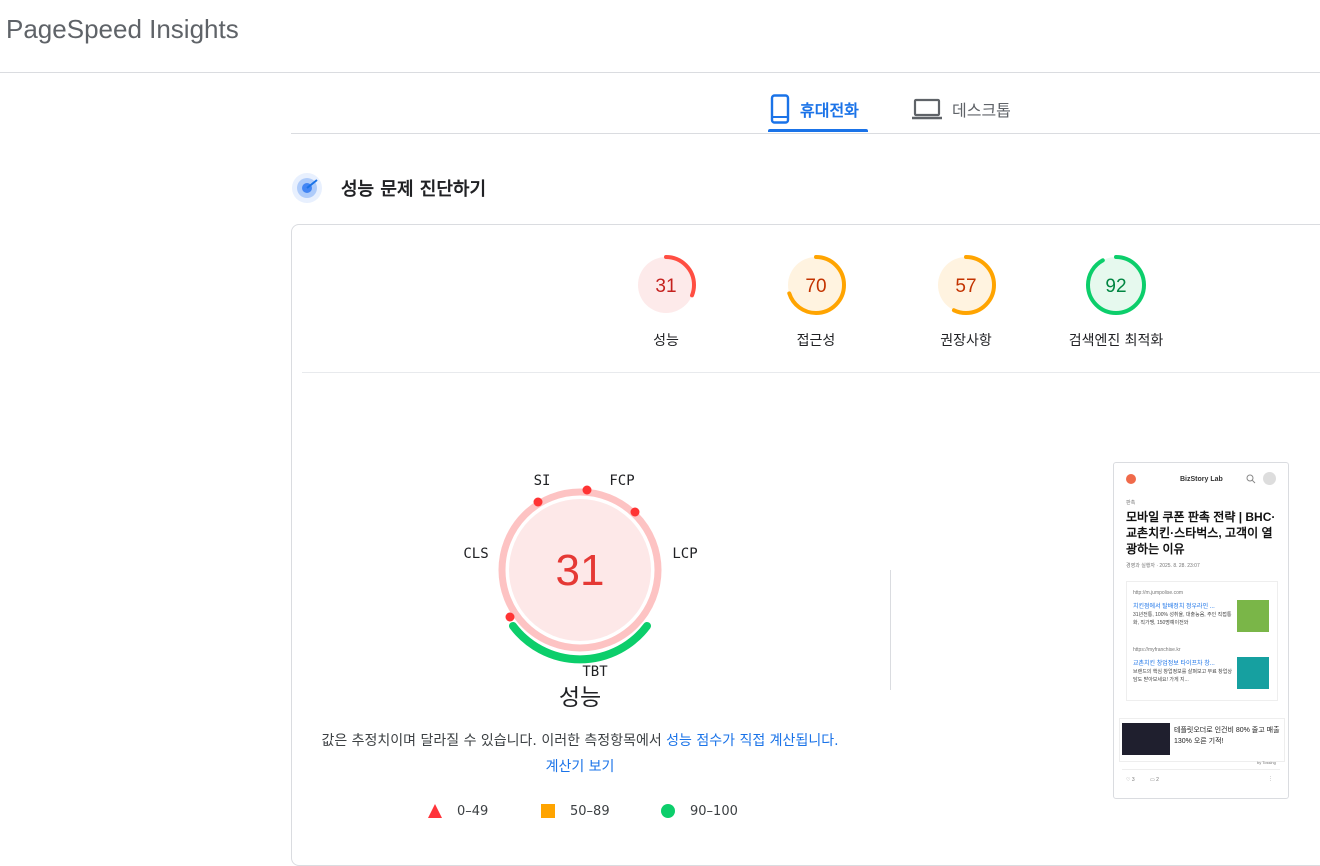 This screenshot has height=866, width=1320. I want to click on ad2-url: https://myfranchise.kr, so click(1157, 650).